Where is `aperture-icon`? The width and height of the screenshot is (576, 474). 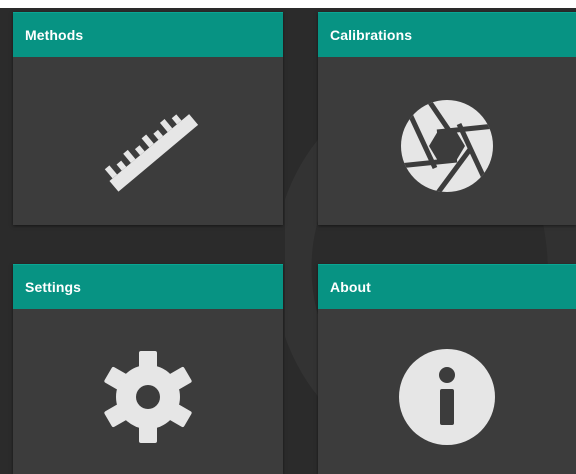 aperture-icon is located at coordinates (447, 146).